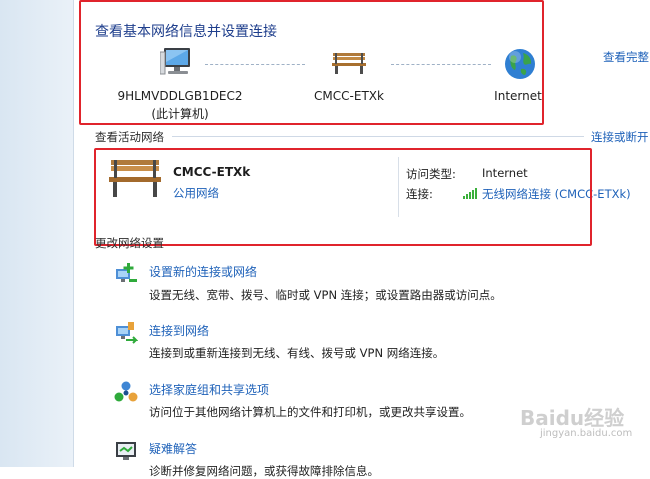 This screenshot has width=650, height=479. What do you see at coordinates (620, 137) in the screenshot?
I see `connect-or-disconnect-link: 连接或断开` at bounding box center [620, 137].